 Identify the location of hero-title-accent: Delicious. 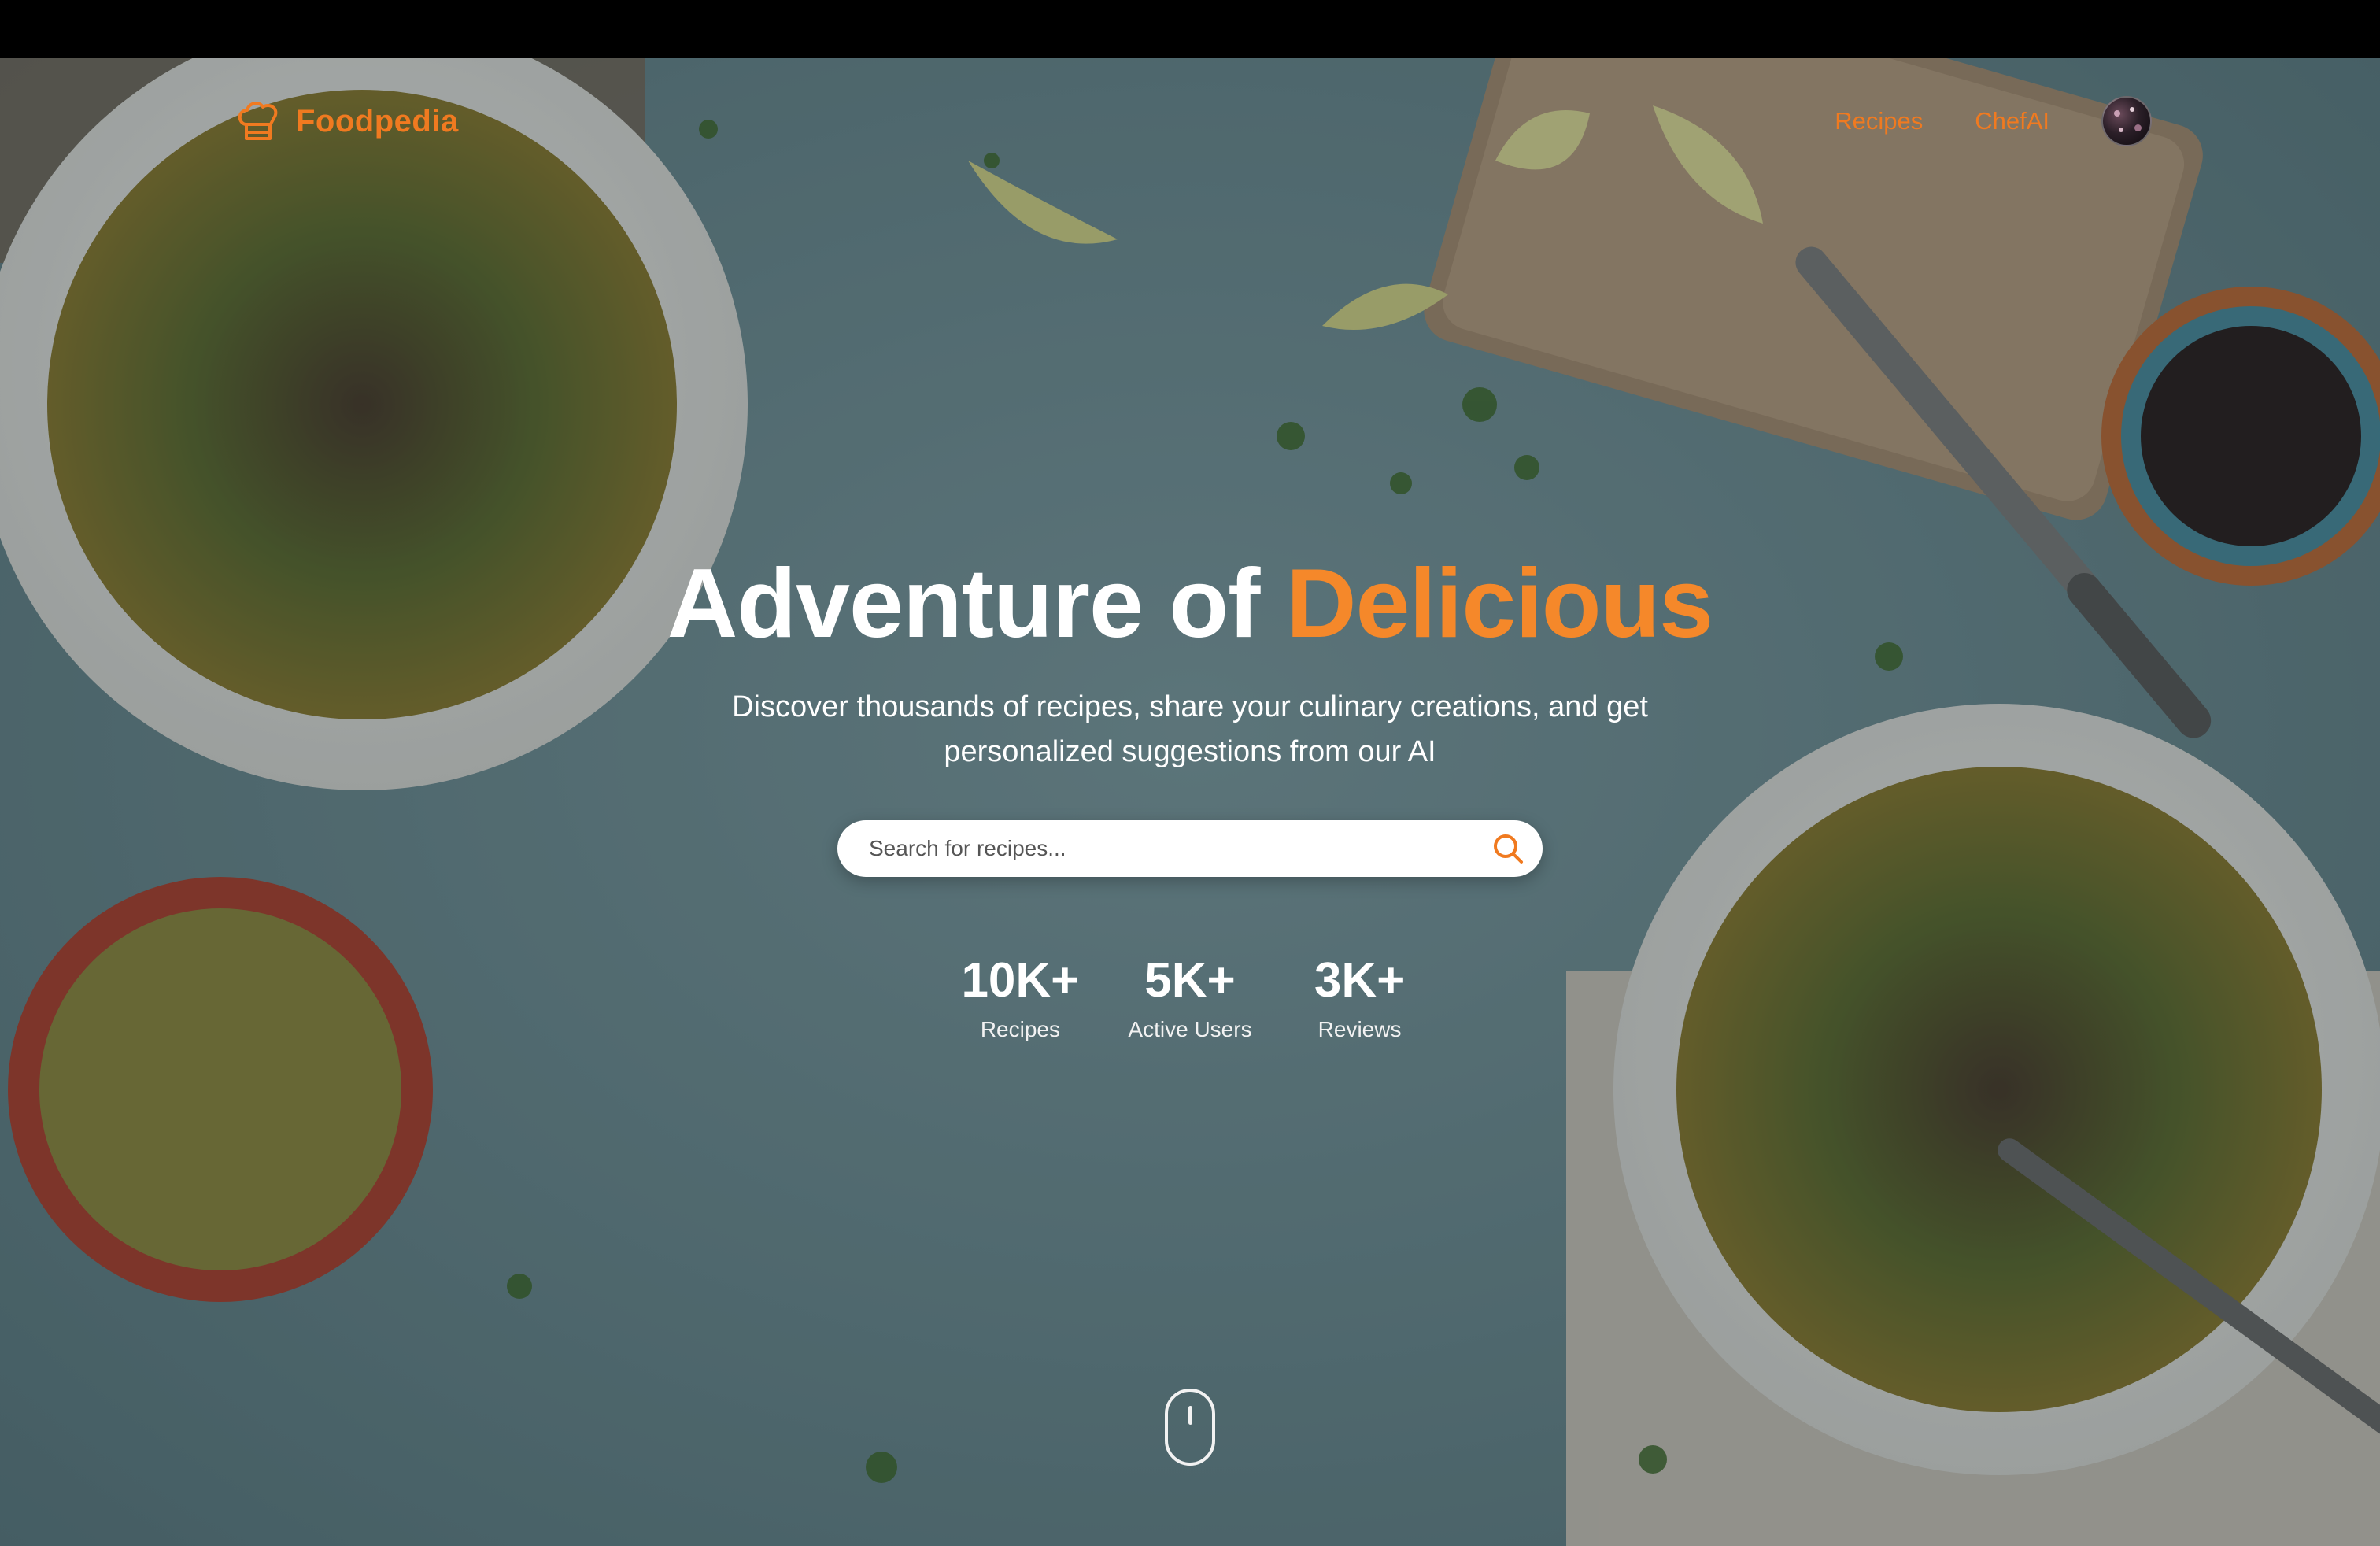
(1499, 603).